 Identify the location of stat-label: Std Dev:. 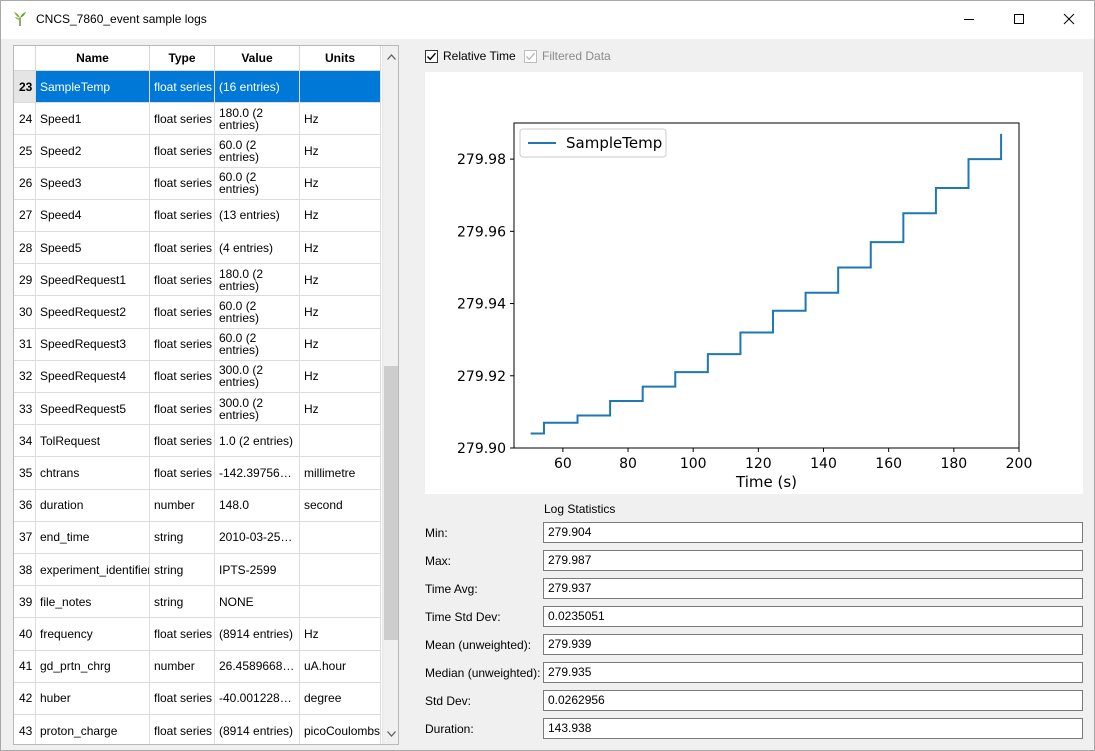
(448, 701).